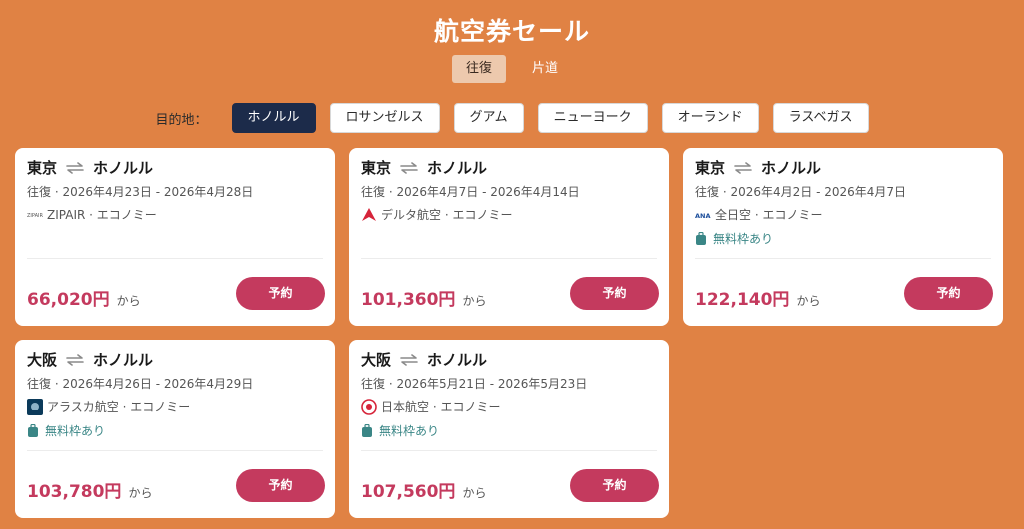  I want to click on travel-dates: 往復 · 2026年4月7日 - 2026年4月14日, so click(470, 192).